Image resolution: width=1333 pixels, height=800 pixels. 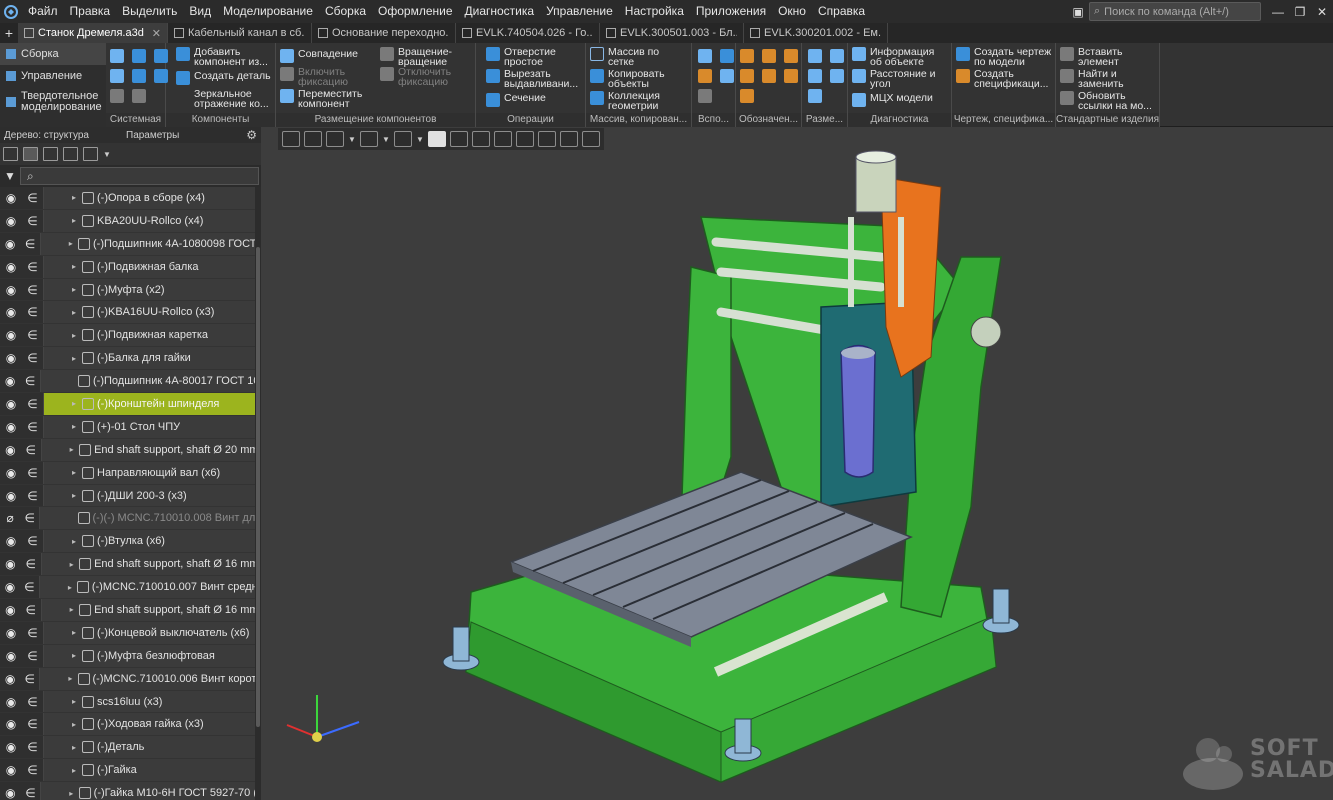 I want to click on tree-row: ◉ ∈ ▸ (-)Гайка, so click(x=130, y=771).